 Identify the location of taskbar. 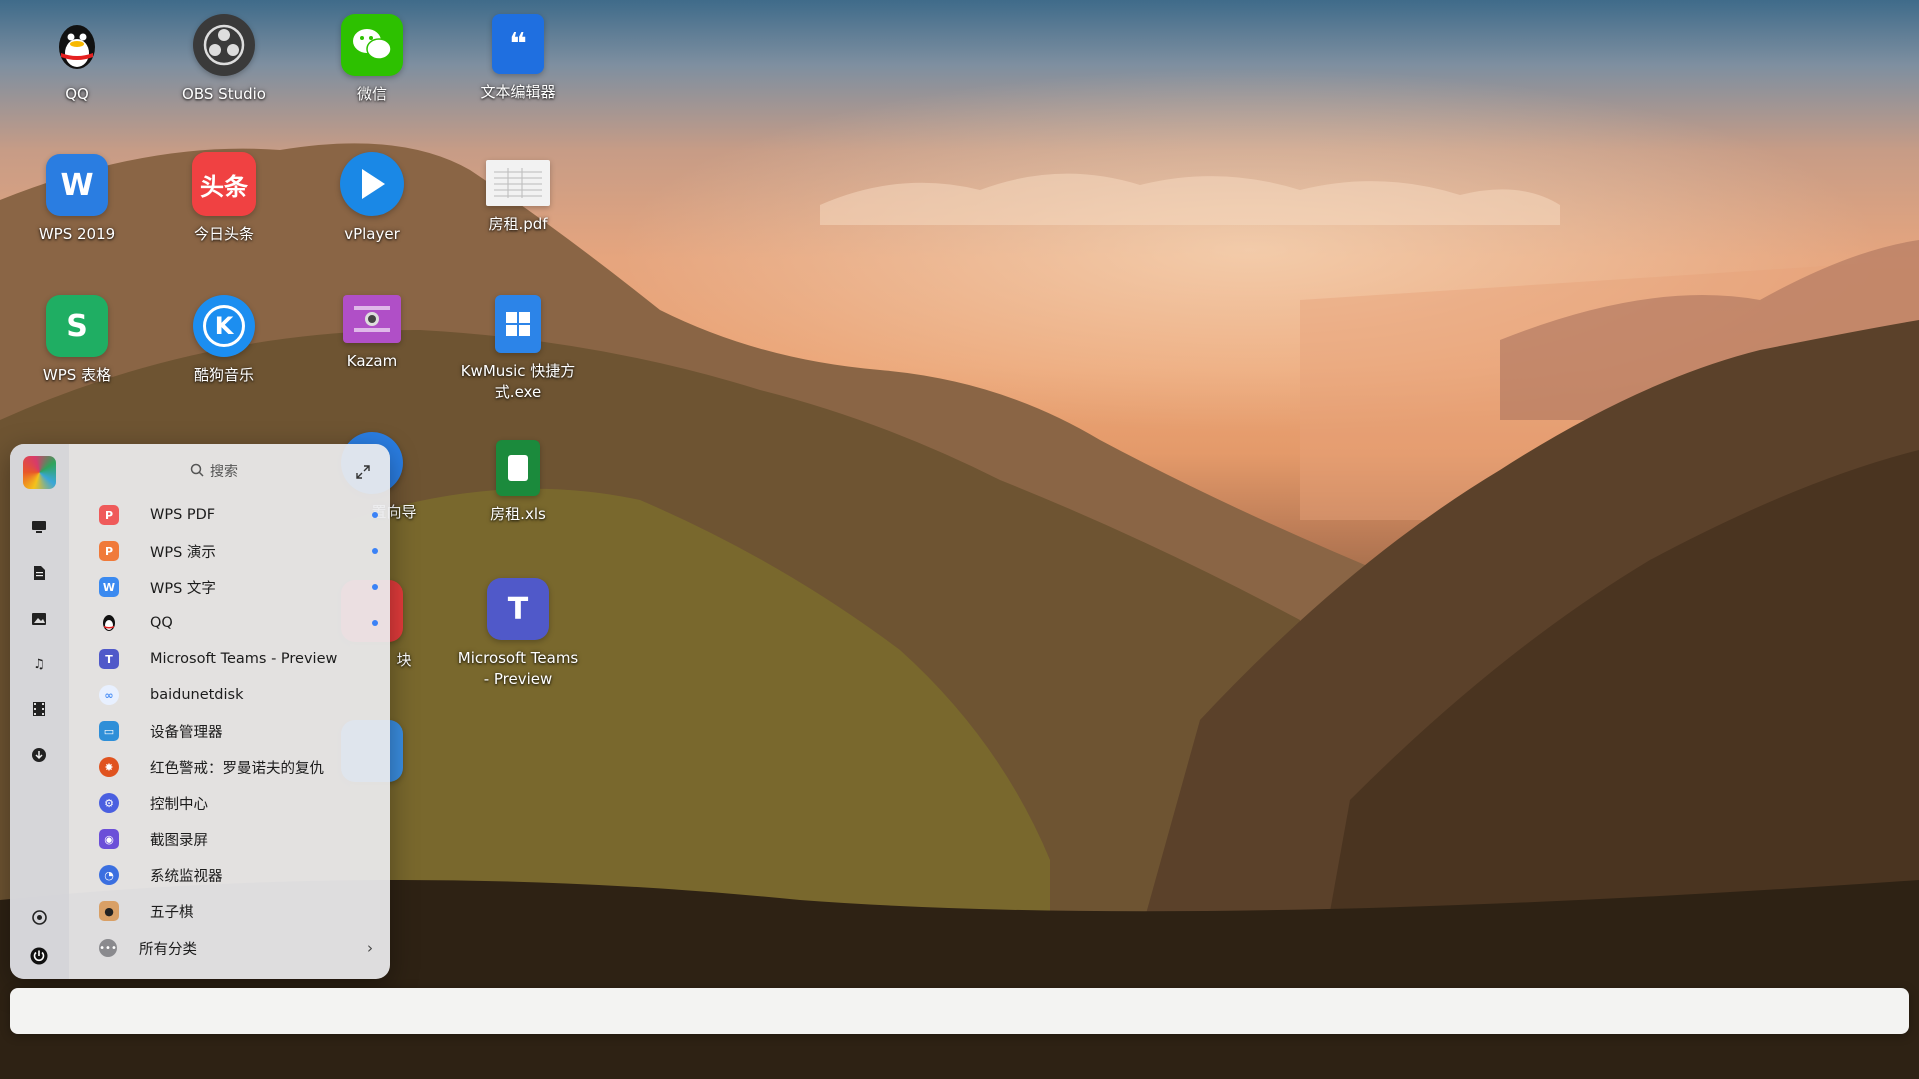
(959, 1011).